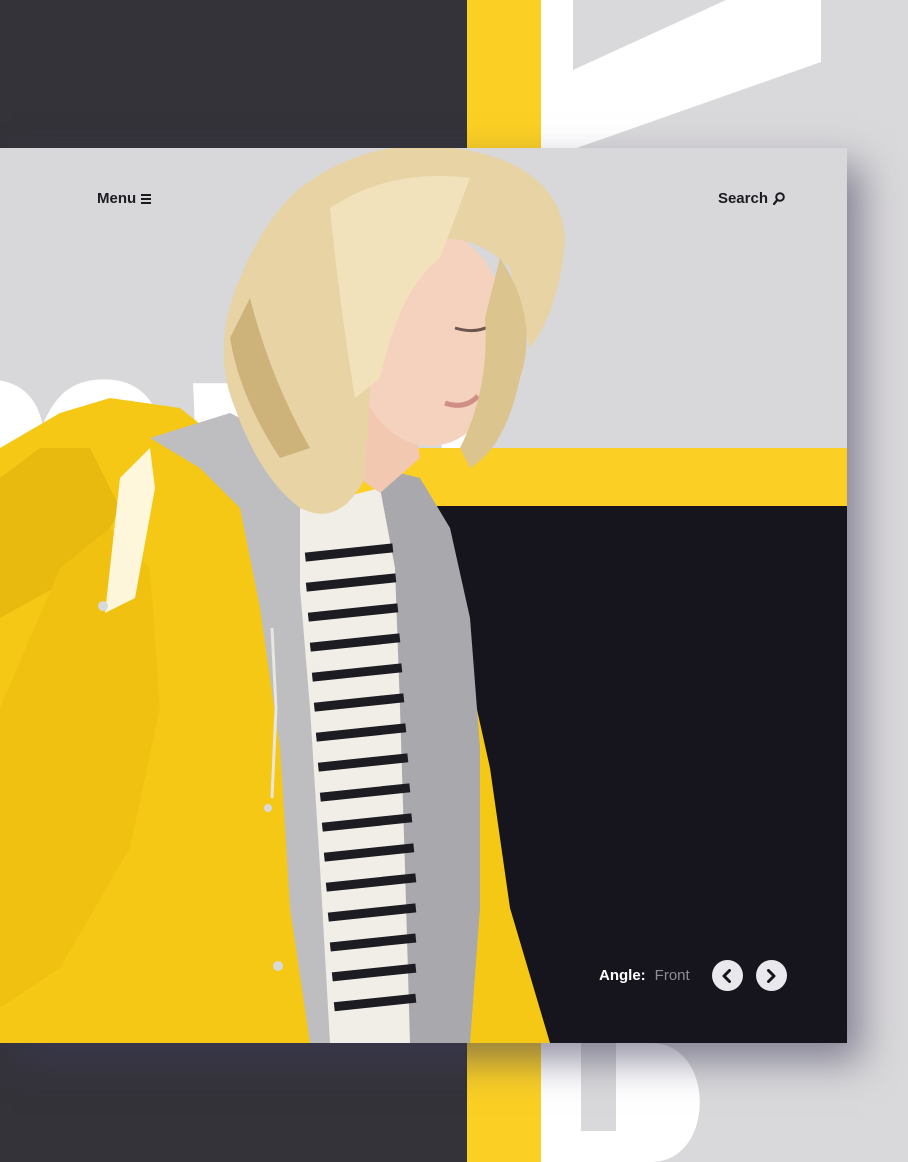  What do you see at coordinates (742, 198) in the screenshot?
I see `search-label: Search` at bounding box center [742, 198].